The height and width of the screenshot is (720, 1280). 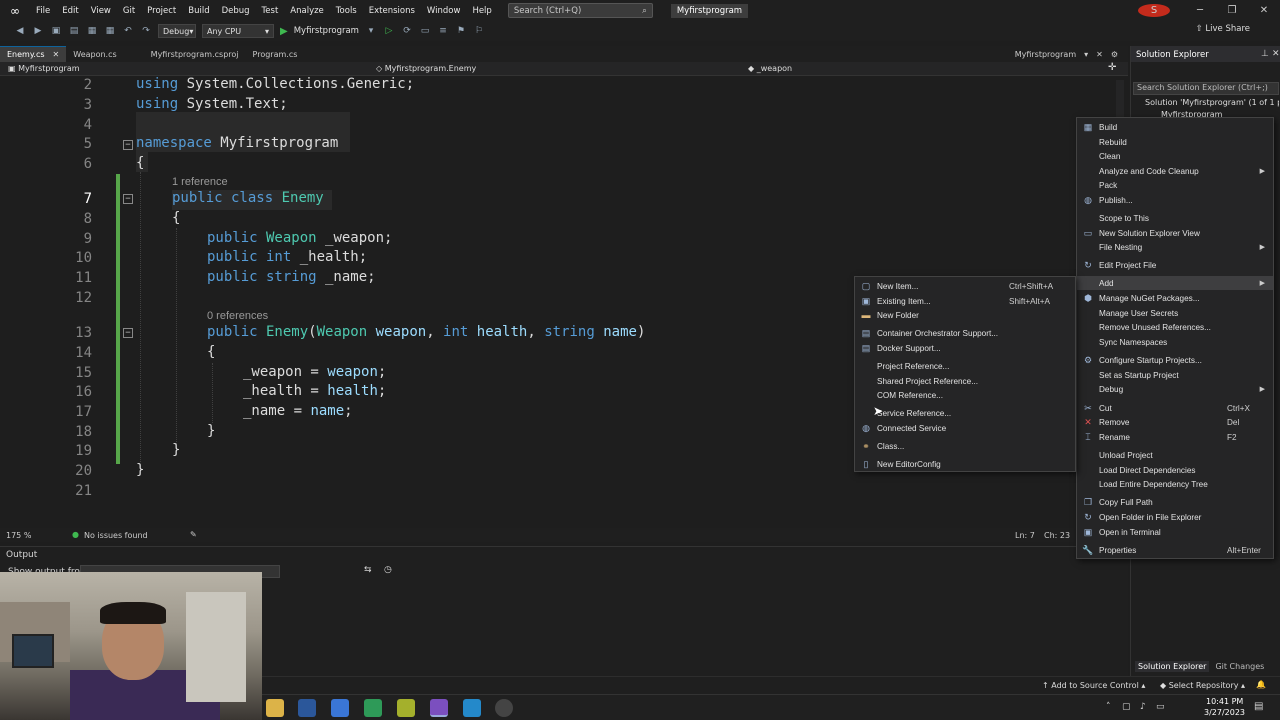 I want to click on menu-item-new-editorconfig: ▯ New EditorConfig, so click(x=965, y=464).